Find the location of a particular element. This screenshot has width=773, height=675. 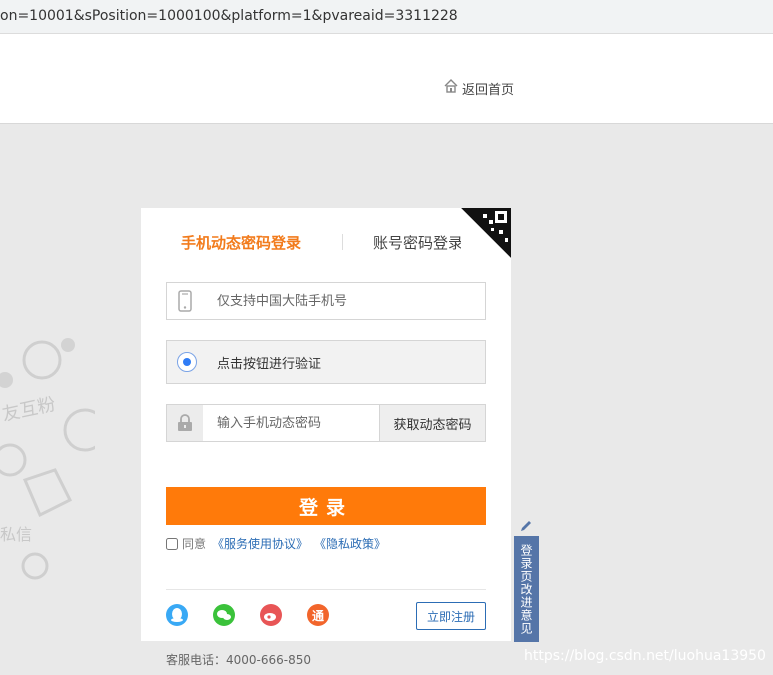

qr-code-icon is located at coordinates (486, 233).